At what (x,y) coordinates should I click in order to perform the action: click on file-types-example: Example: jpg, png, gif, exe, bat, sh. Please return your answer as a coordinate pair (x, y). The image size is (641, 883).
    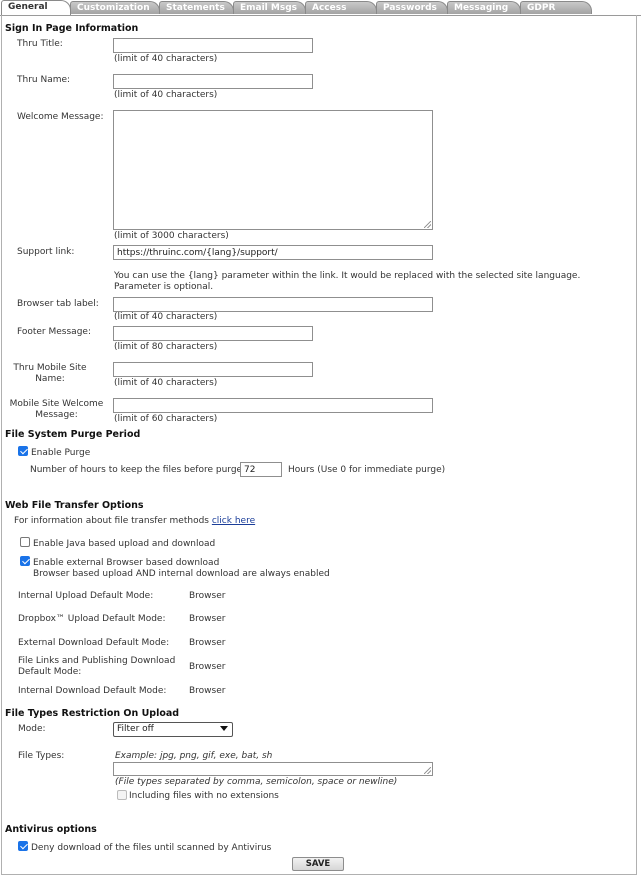
    Looking at the image, I should click on (194, 756).